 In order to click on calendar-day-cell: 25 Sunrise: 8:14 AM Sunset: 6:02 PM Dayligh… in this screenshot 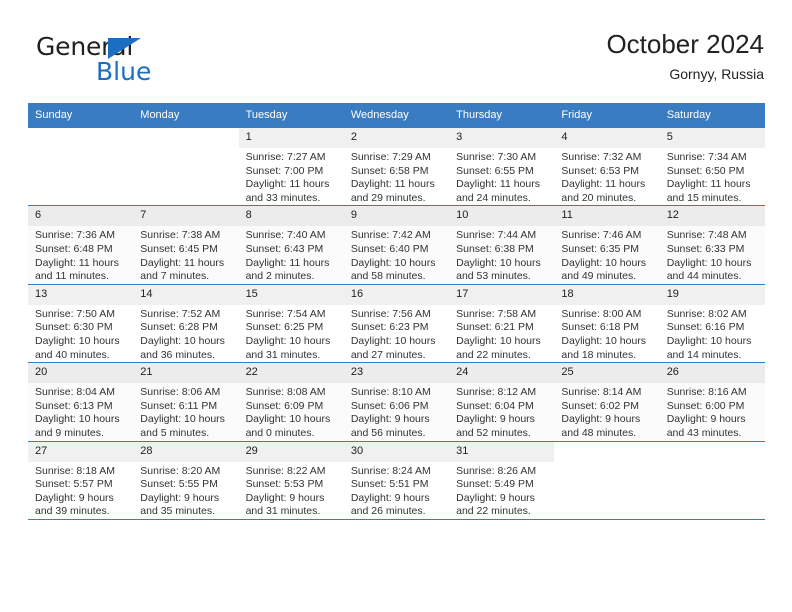, I will do `click(607, 402)`.